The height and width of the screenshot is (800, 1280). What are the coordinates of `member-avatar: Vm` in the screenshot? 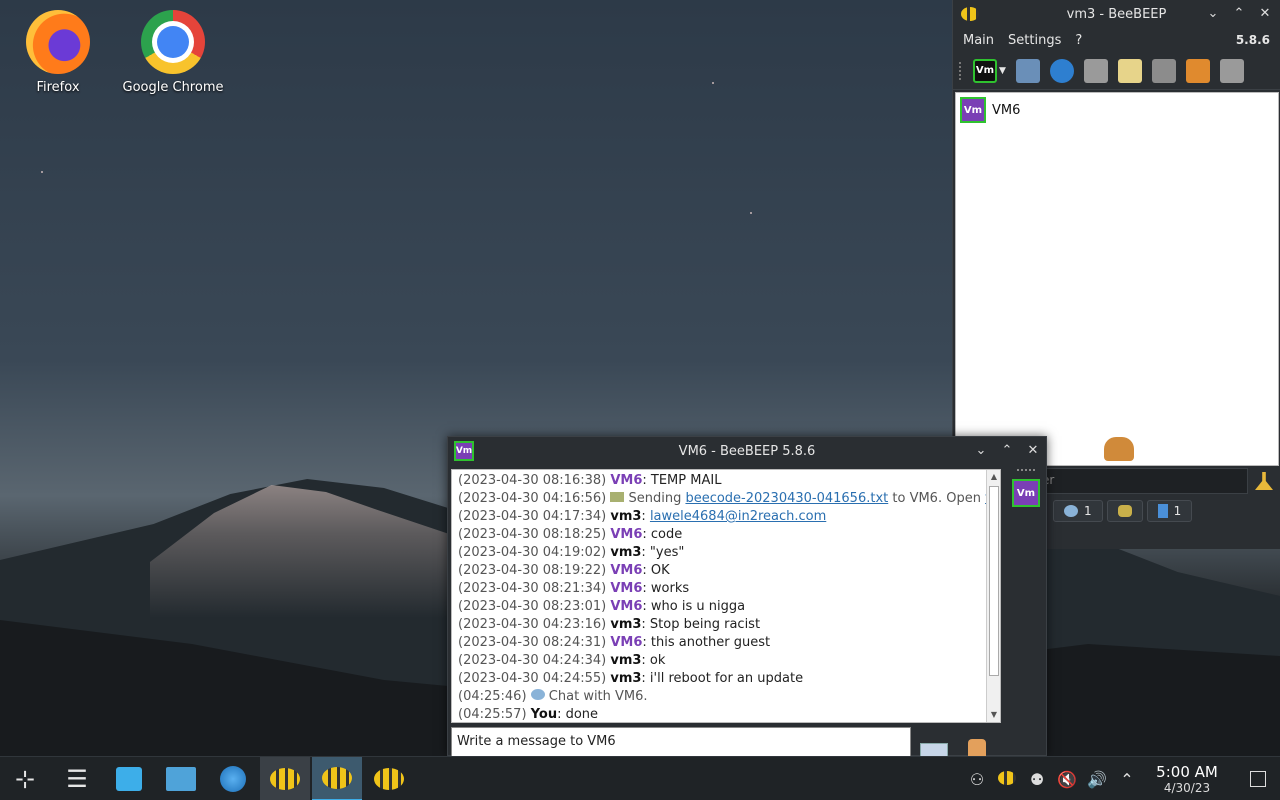 It's located at (1026, 493).